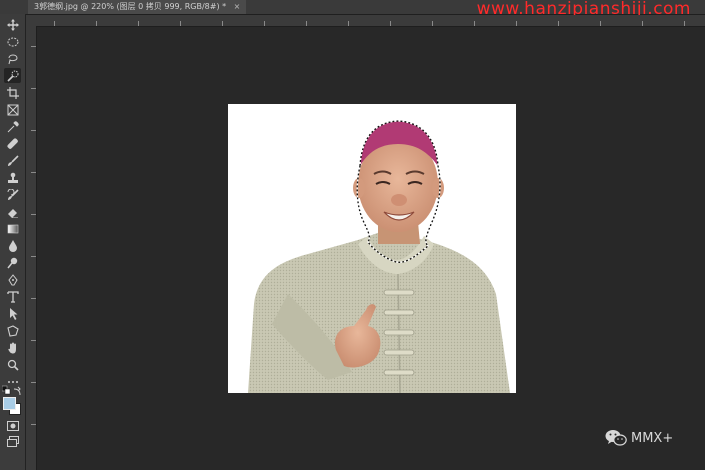 This screenshot has height=470, width=705. What do you see at coordinates (12, 211) in the screenshot?
I see `eraser-icon` at bounding box center [12, 211].